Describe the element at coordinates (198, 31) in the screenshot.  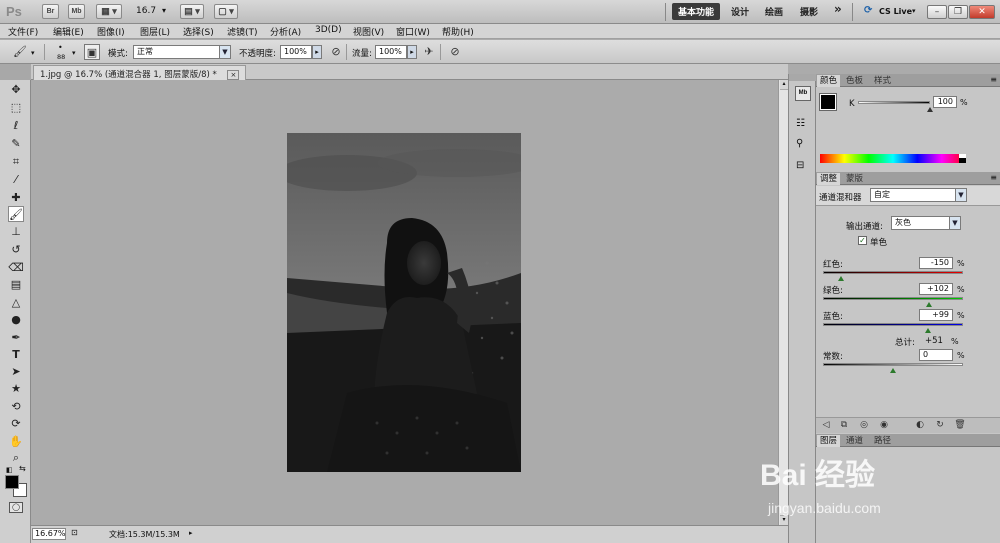
I see `menu-select: 选择(S)` at that location.